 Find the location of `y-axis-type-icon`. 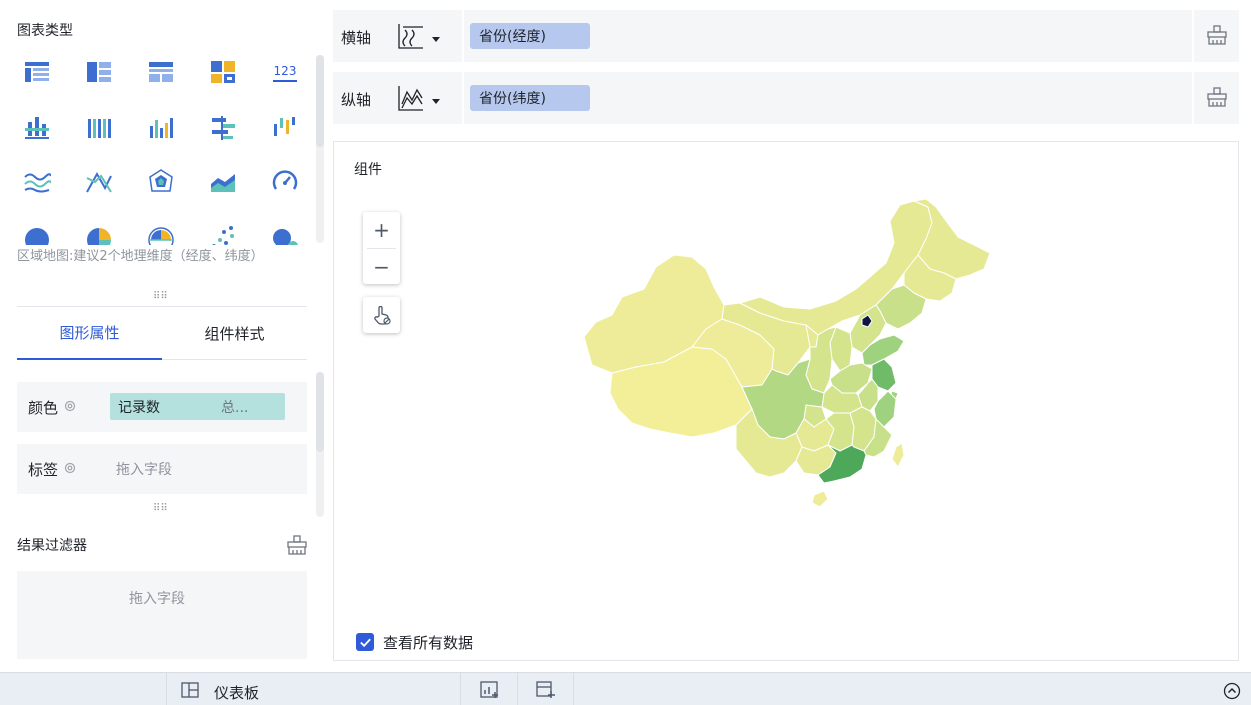

y-axis-type-icon is located at coordinates (411, 98).